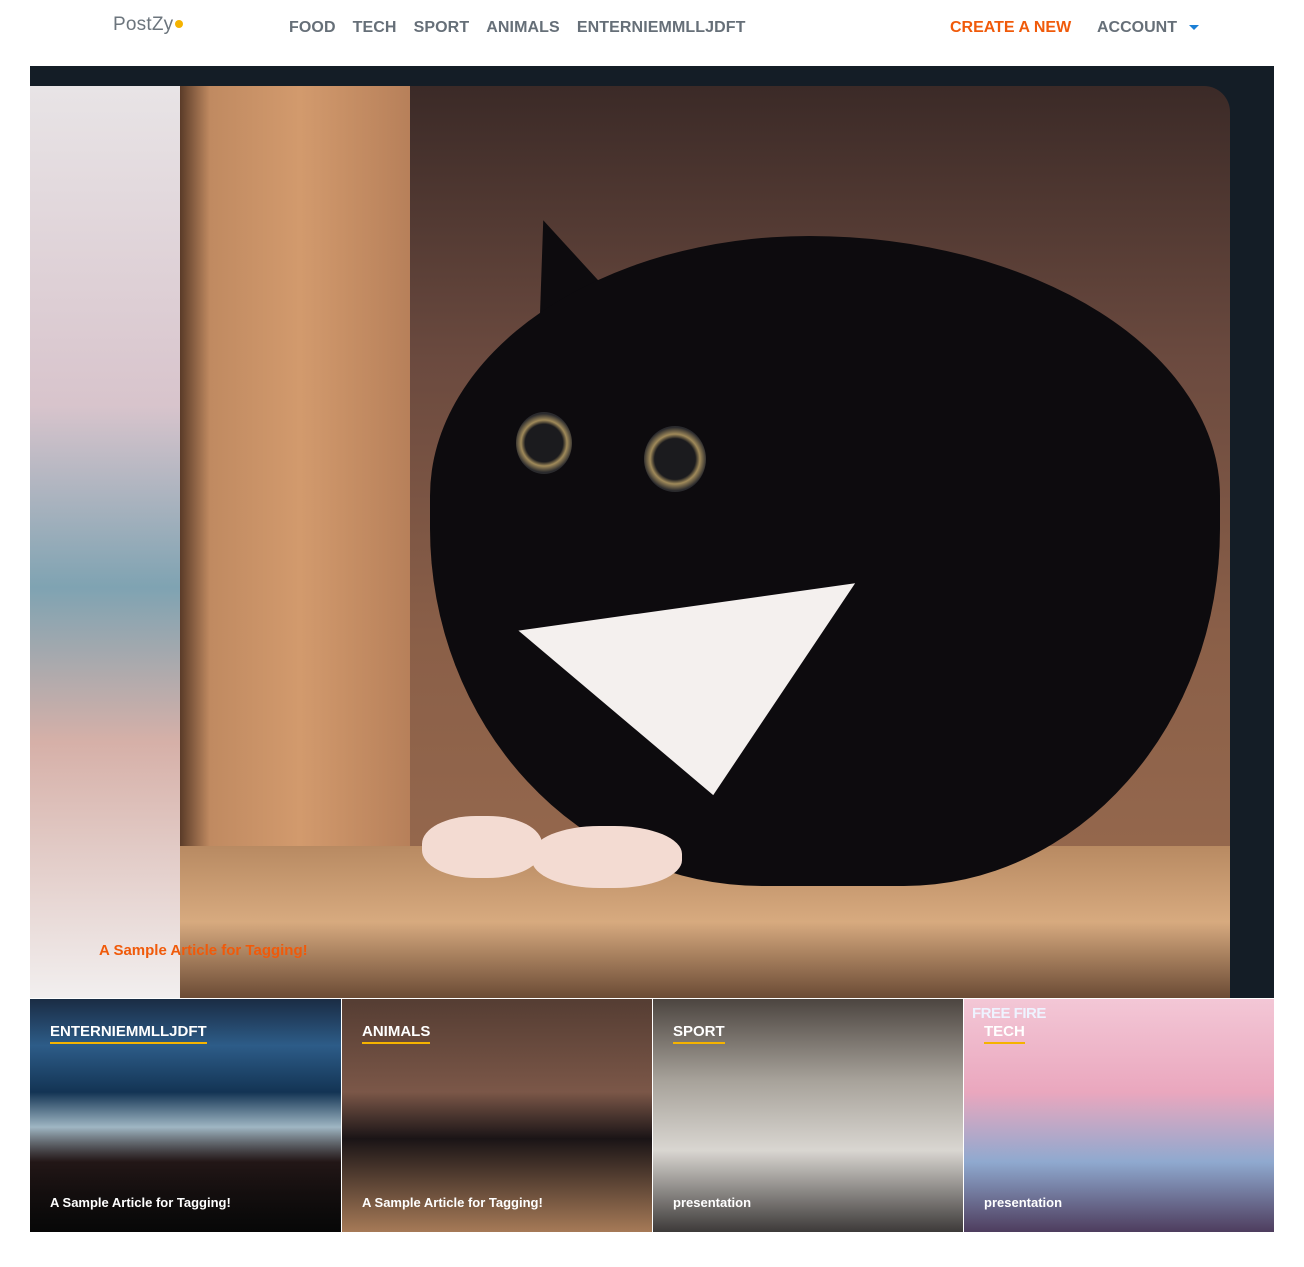 Image resolution: width=1304 pixels, height=1267 pixels. What do you see at coordinates (203, 950) in the screenshot?
I see `hero-article-title: A Sample Article for Tagging!` at bounding box center [203, 950].